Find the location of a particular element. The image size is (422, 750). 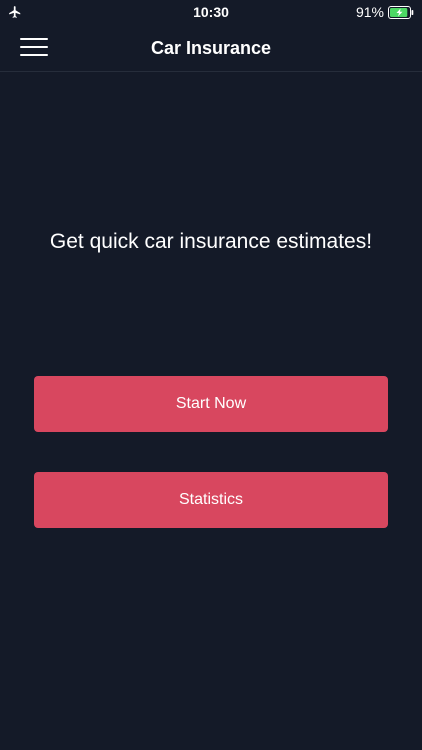

statistics-button: Statistics is located at coordinates (211, 500).